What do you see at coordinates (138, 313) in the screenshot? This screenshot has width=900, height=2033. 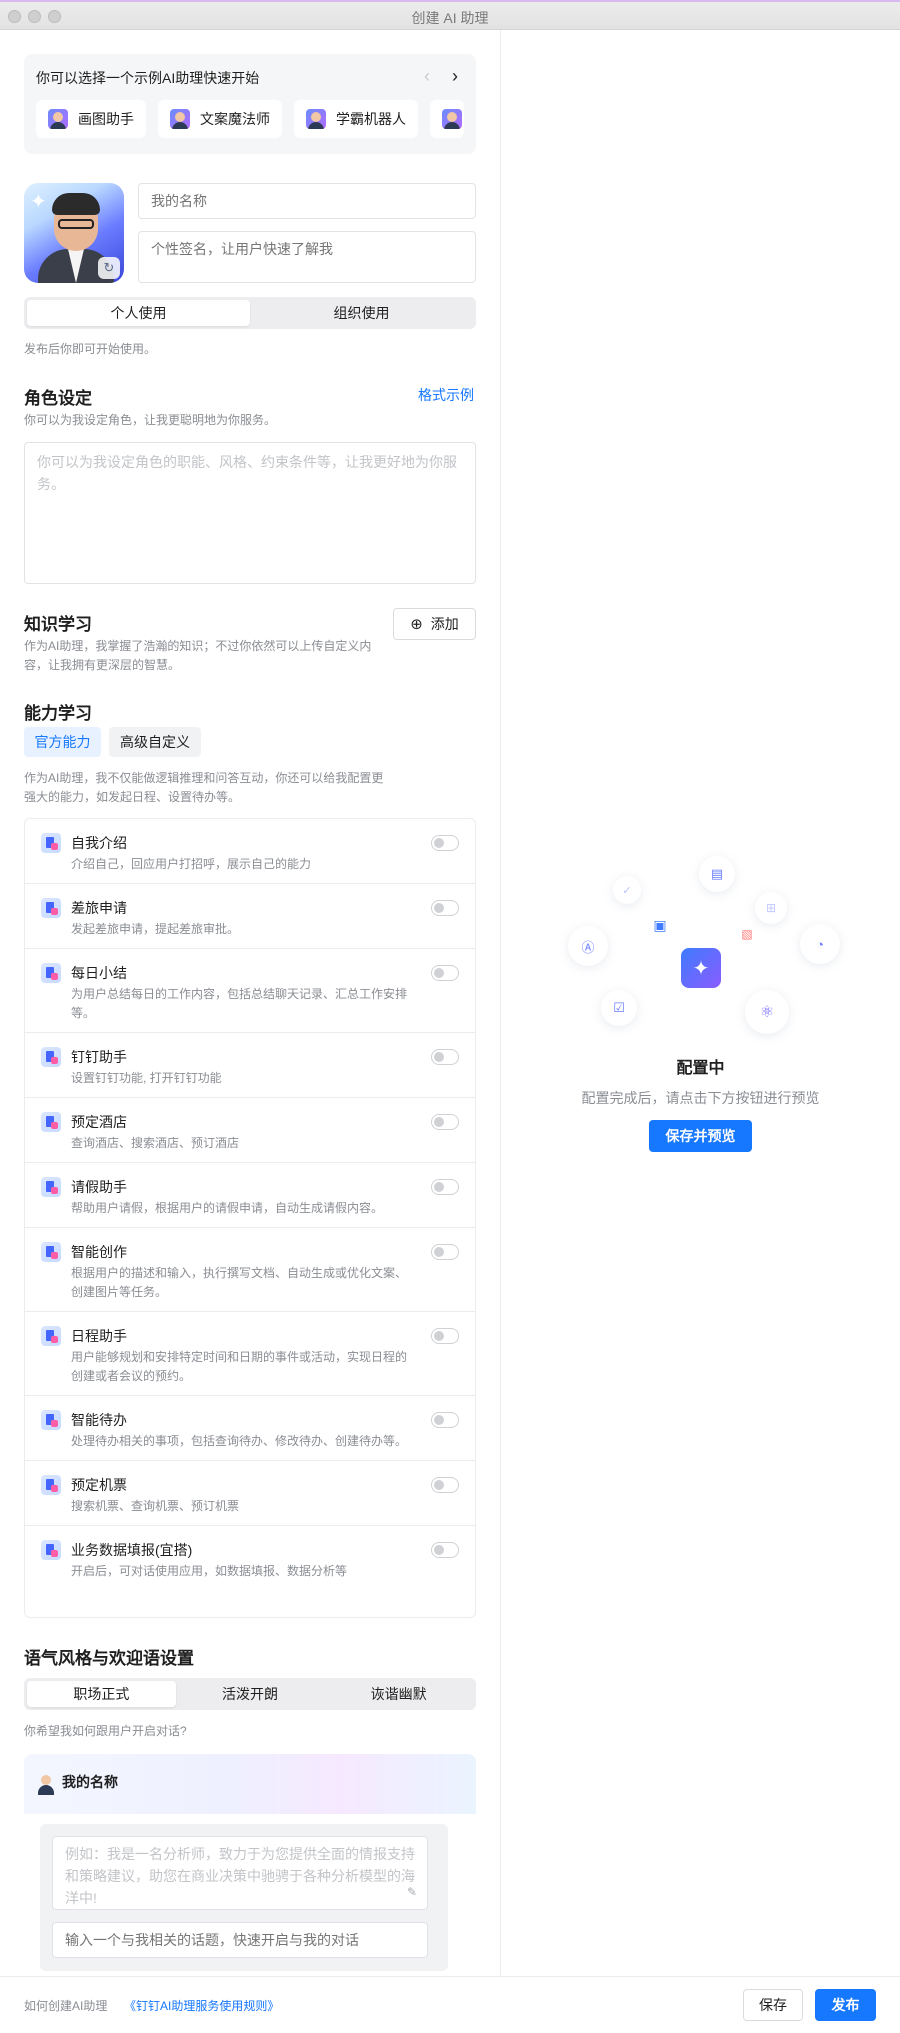 I see `usage-option-personal: 个人使用` at bounding box center [138, 313].